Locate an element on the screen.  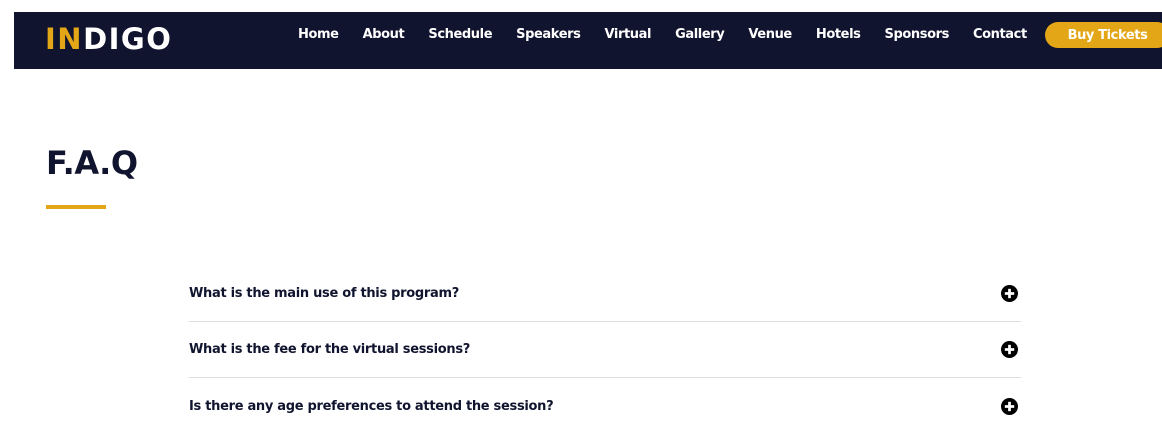
buy-tickets-button: Buy Tickets is located at coordinates (1103, 35).